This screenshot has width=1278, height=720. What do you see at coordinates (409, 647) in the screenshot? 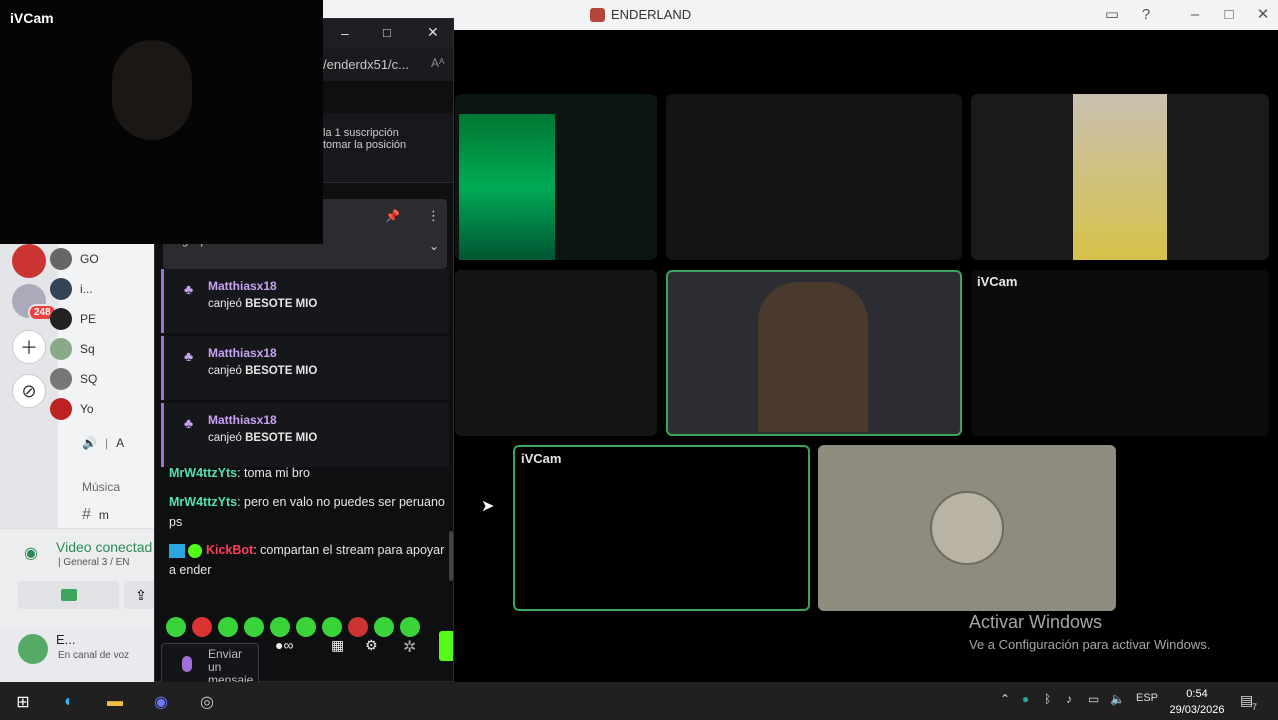
I see `settings-icon: ✲` at bounding box center [409, 647].